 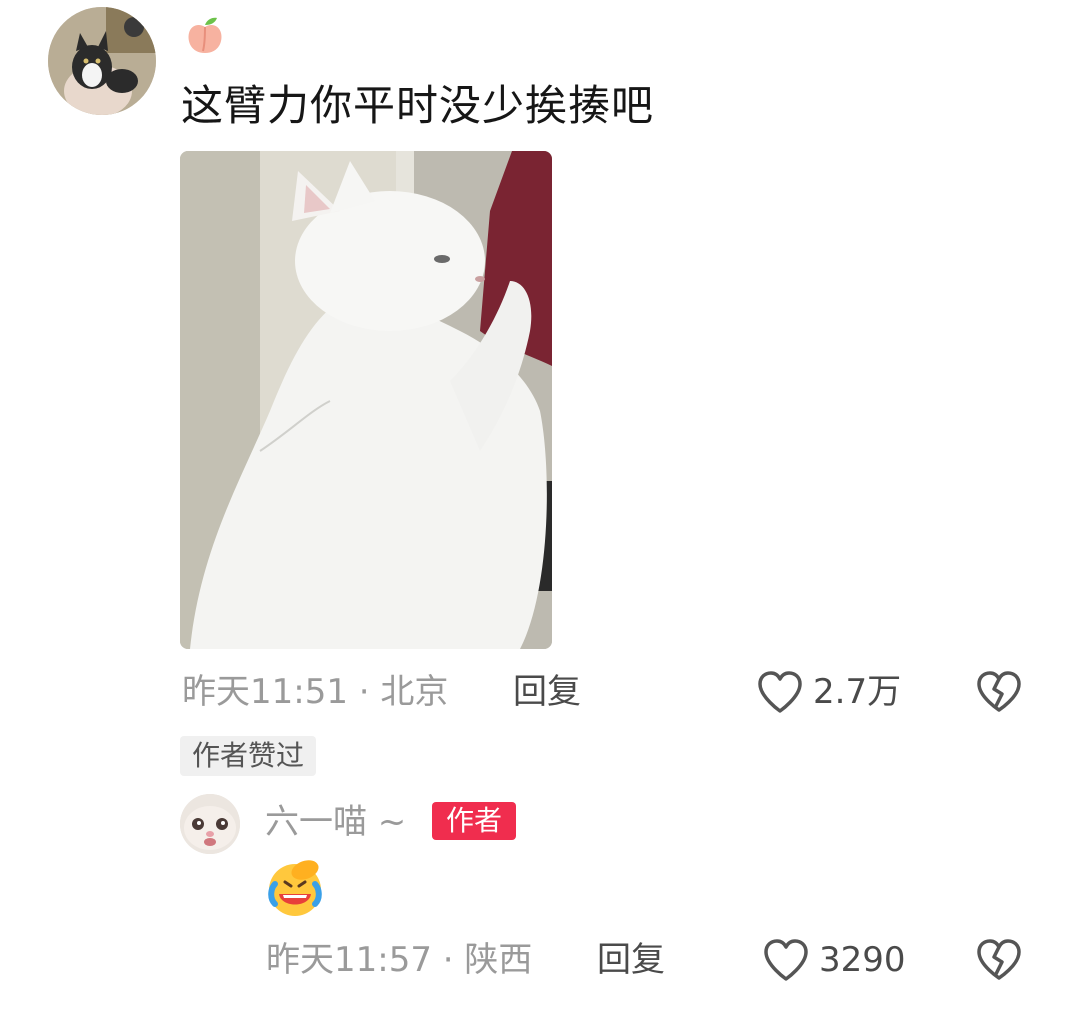 I want to click on reply-dislike-button, so click(x=999, y=960).